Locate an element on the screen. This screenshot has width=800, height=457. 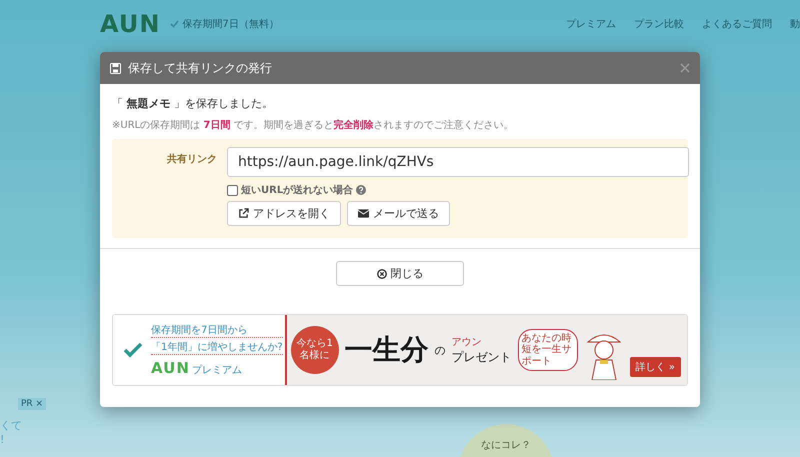
banner-logo-text: プレミアム is located at coordinates (217, 370).